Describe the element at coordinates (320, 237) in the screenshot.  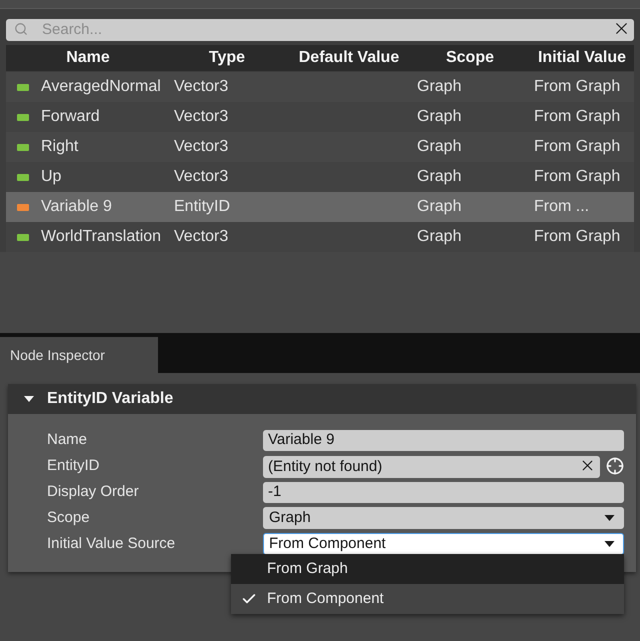
I see `table-row: WorldTranslation Vector3 Graph From Graph` at that location.